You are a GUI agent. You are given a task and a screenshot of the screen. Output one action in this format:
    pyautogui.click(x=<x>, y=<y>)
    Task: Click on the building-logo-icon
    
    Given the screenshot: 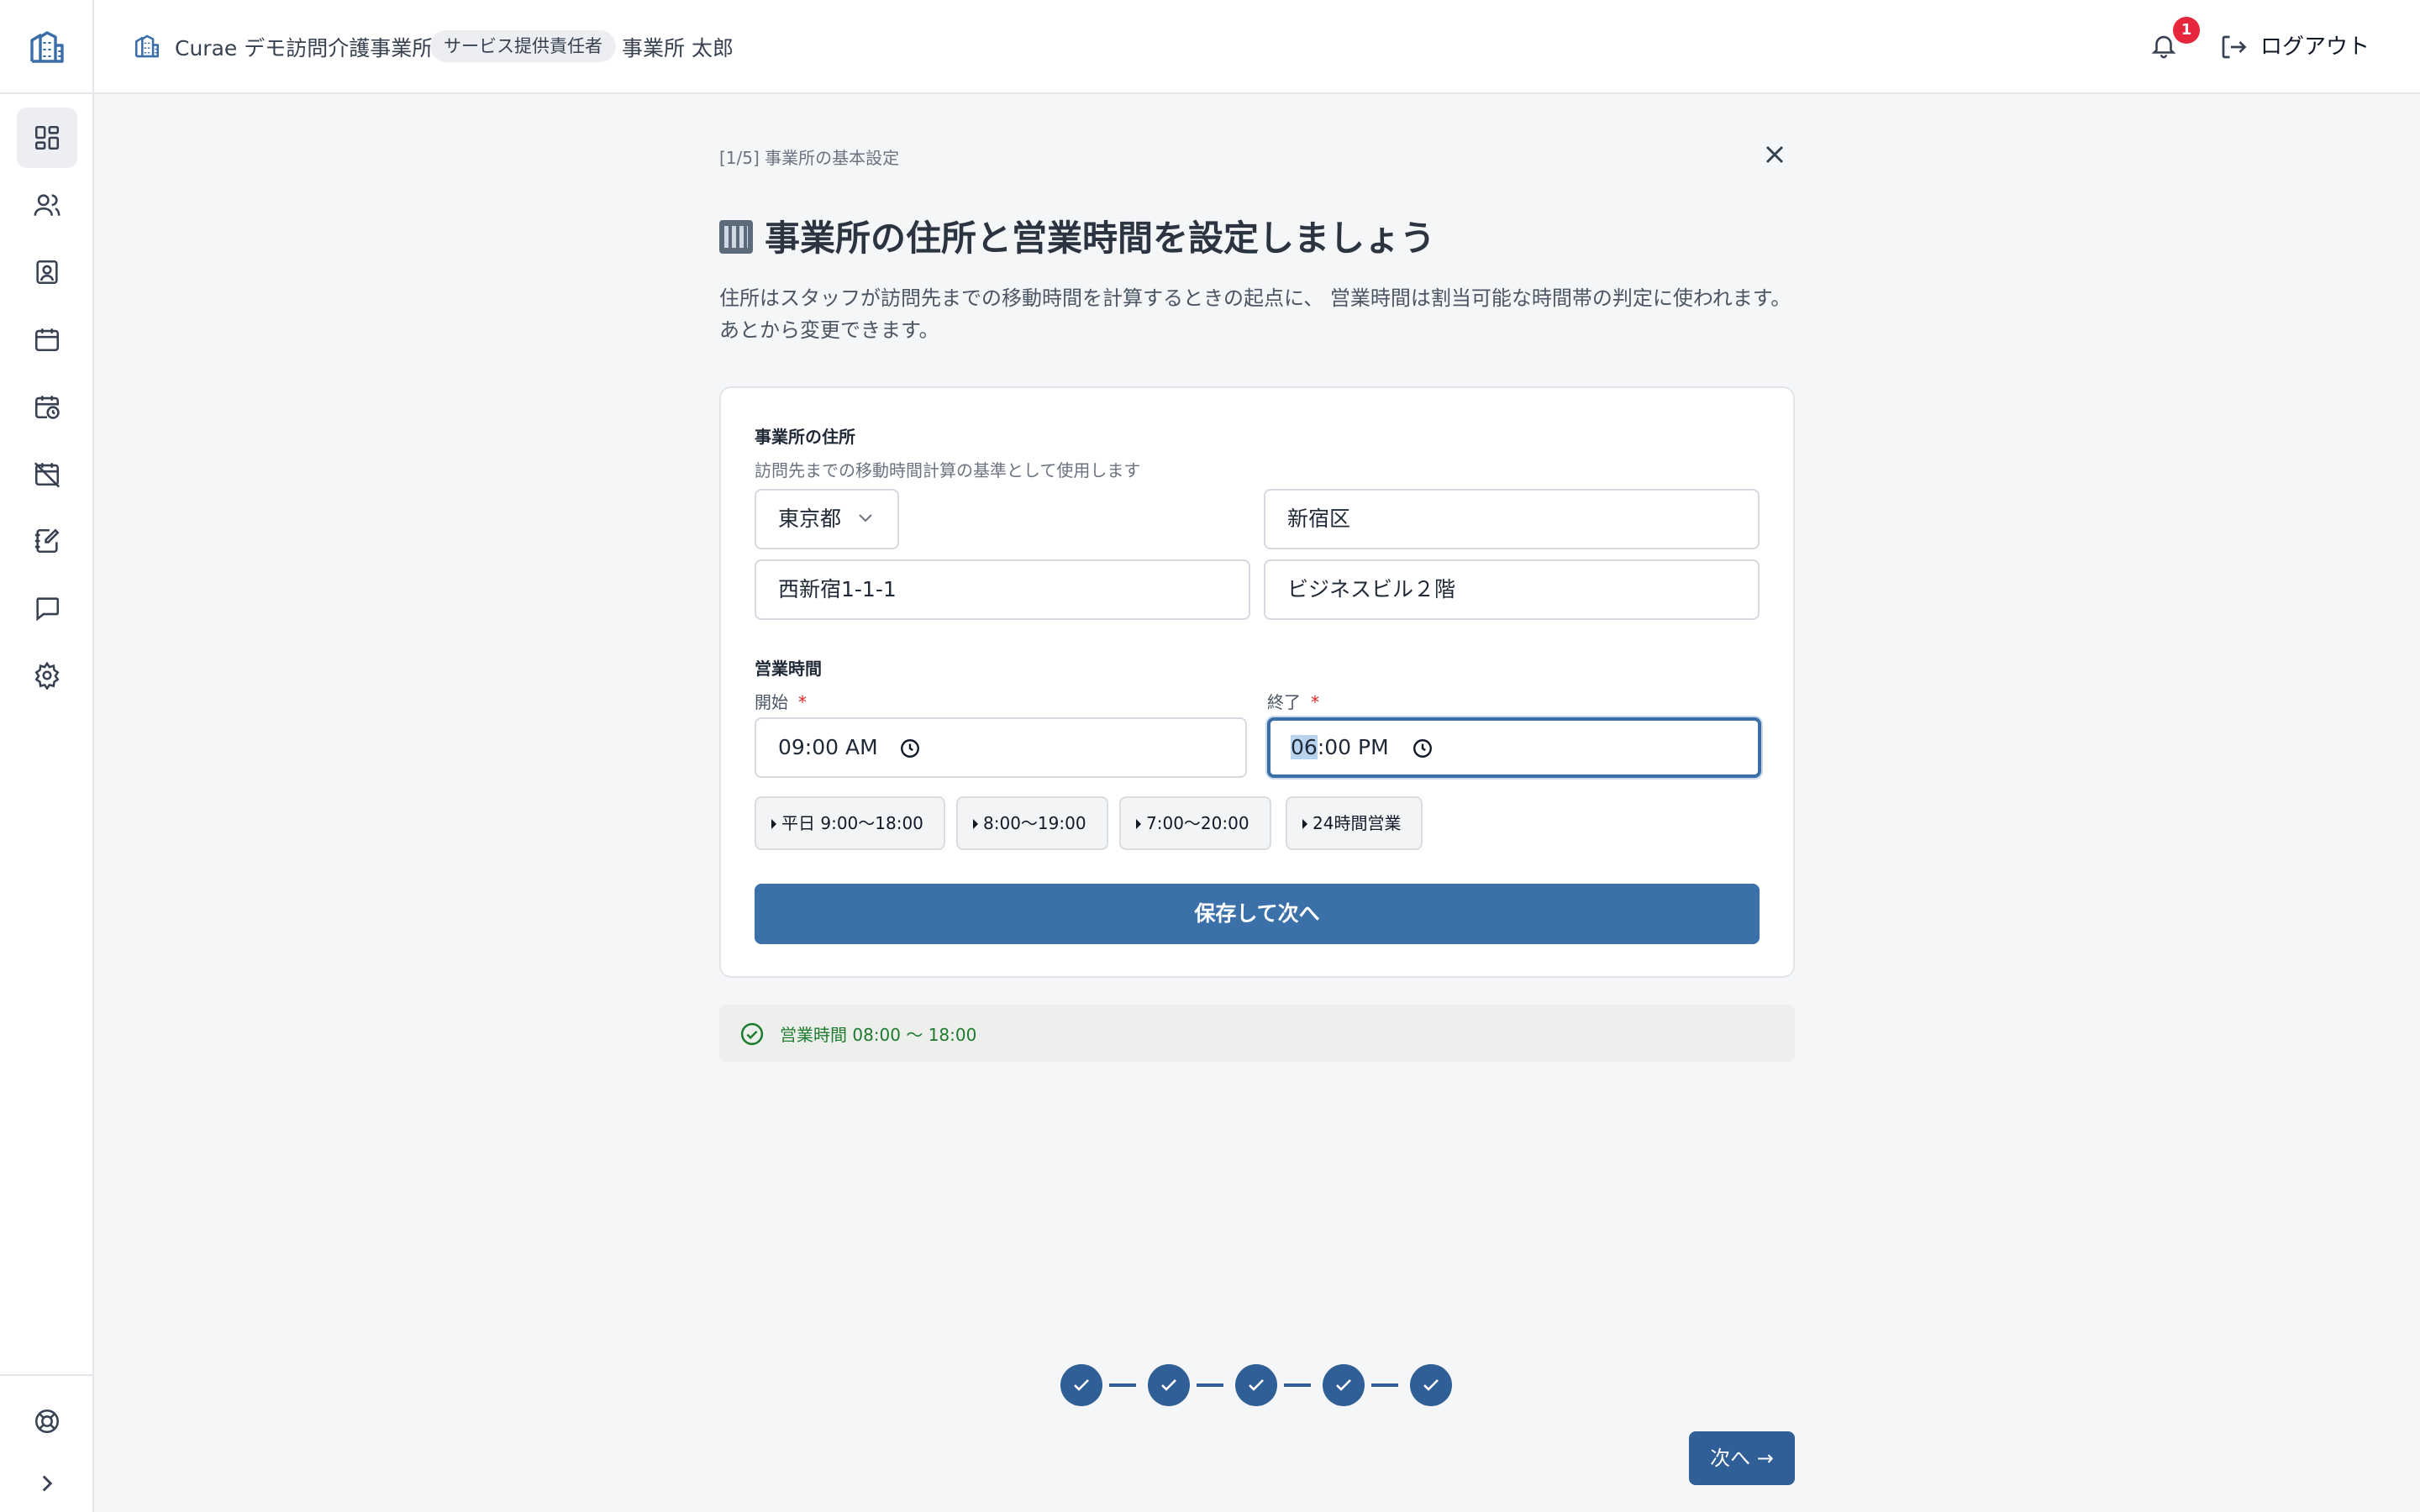 What is the action you would take?
    pyautogui.click(x=47, y=47)
    